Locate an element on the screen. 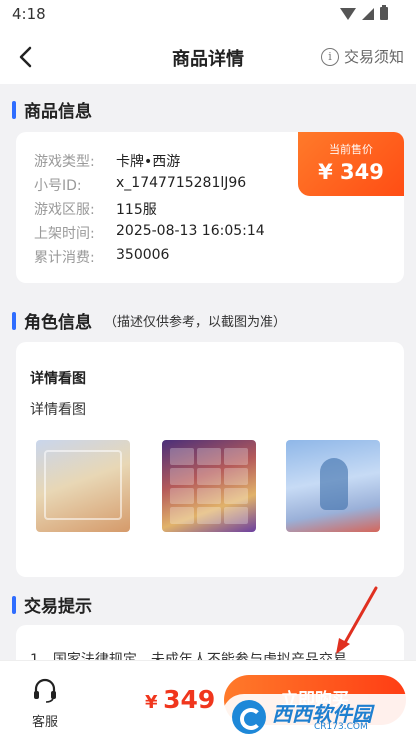 This screenshot has height=740, width=416. kv-value: 350006 is located at coordinates (143, 255).